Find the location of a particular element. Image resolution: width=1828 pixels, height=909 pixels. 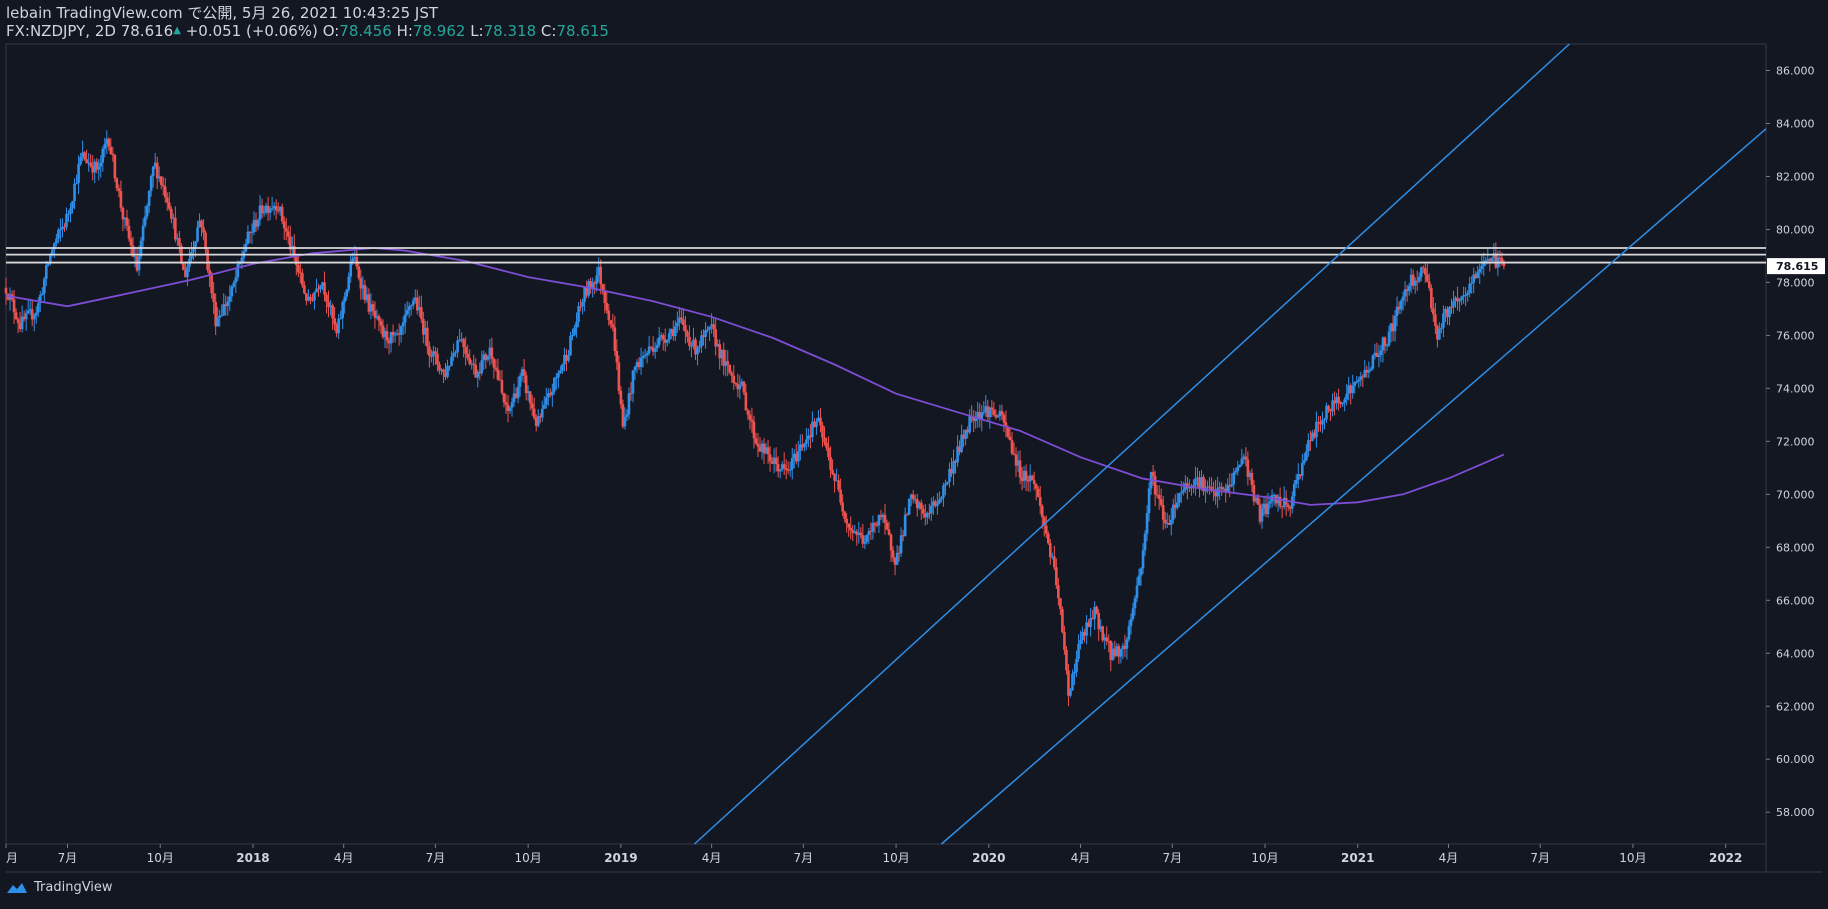

price-tick-label: 68.000 is located at coordinates (1795, 547).